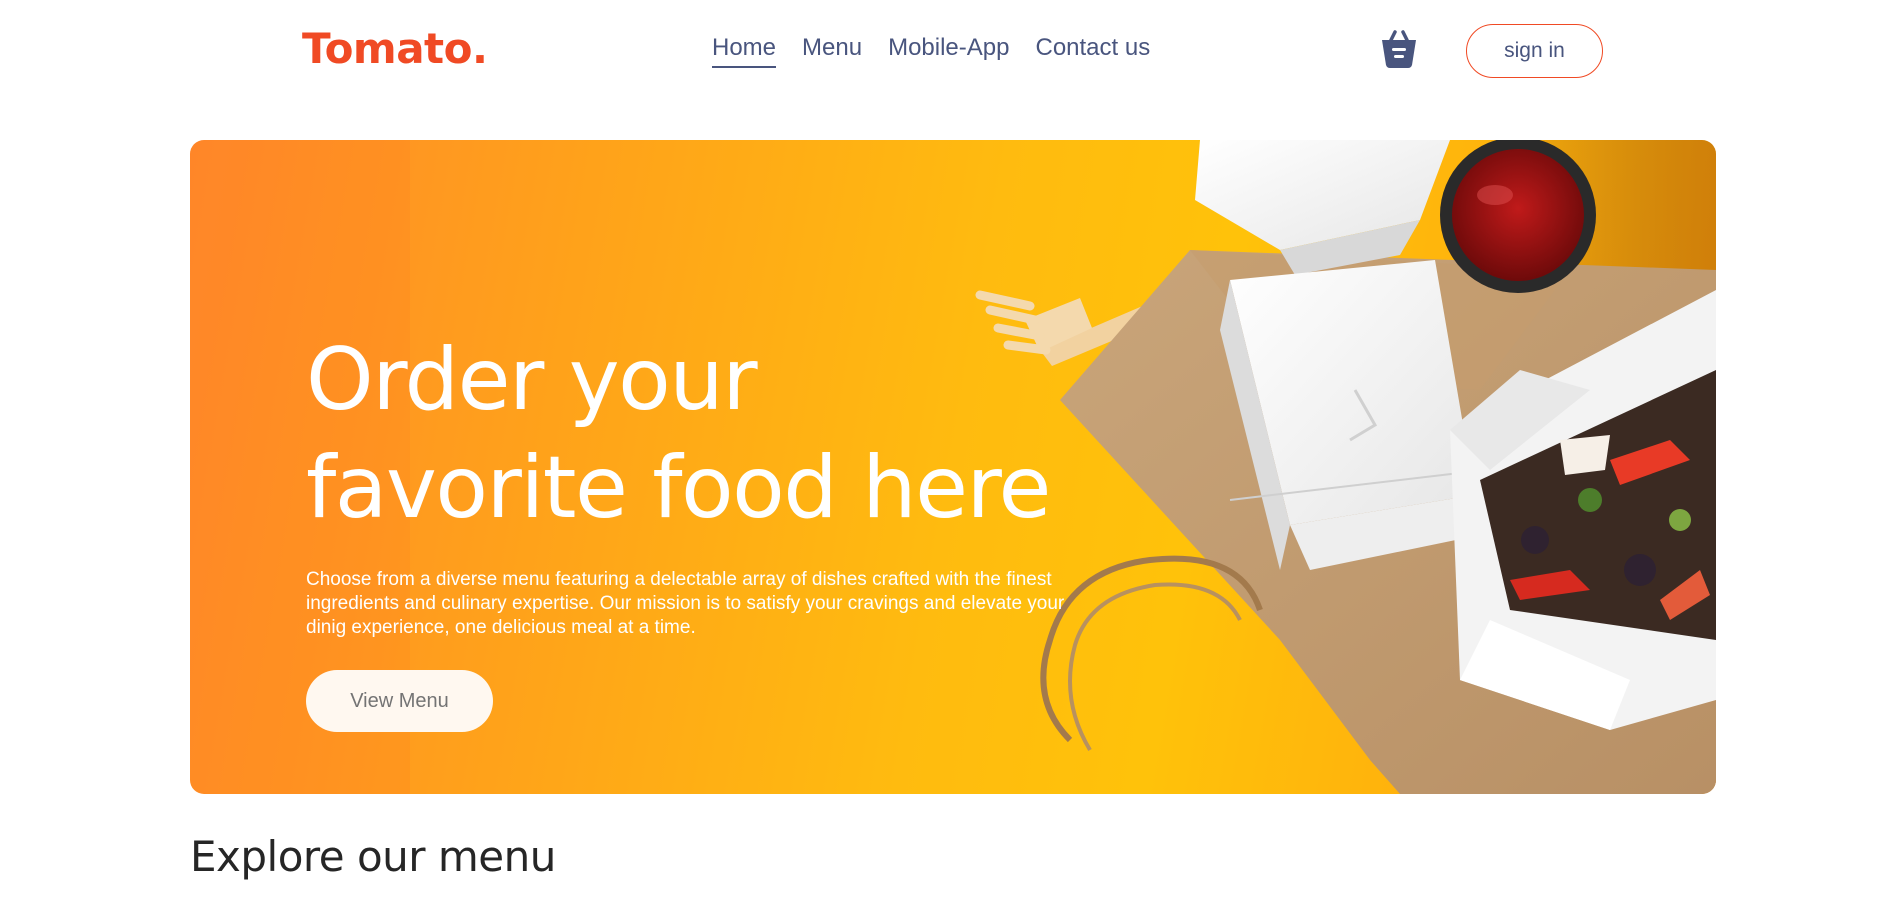 The width and height of the screenshot is (1898, 910). Describe the element at coordinates (1534, 51) in the screenshot. I see `sign-in-button: sign in` at that location.